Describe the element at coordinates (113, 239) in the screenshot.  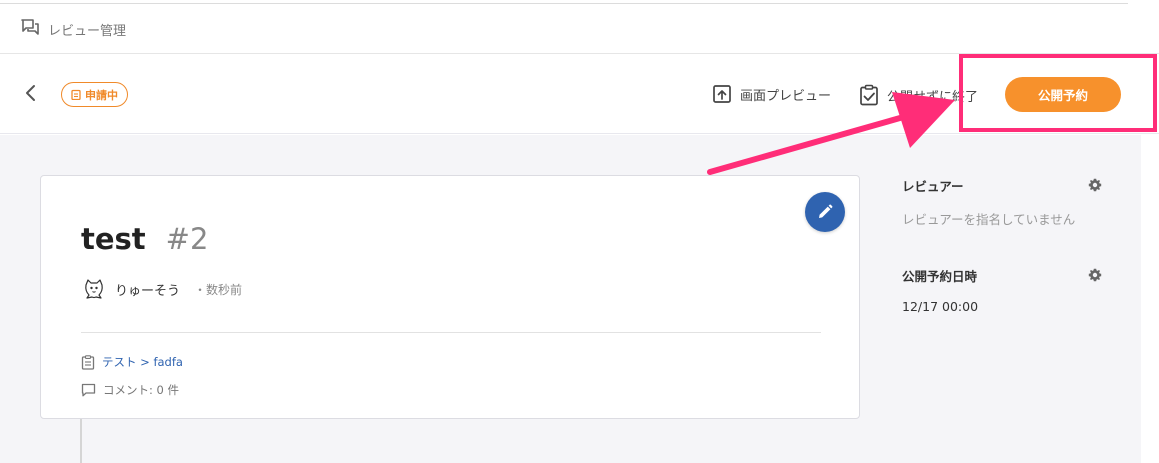
I see `review-title-text: test` at that location.